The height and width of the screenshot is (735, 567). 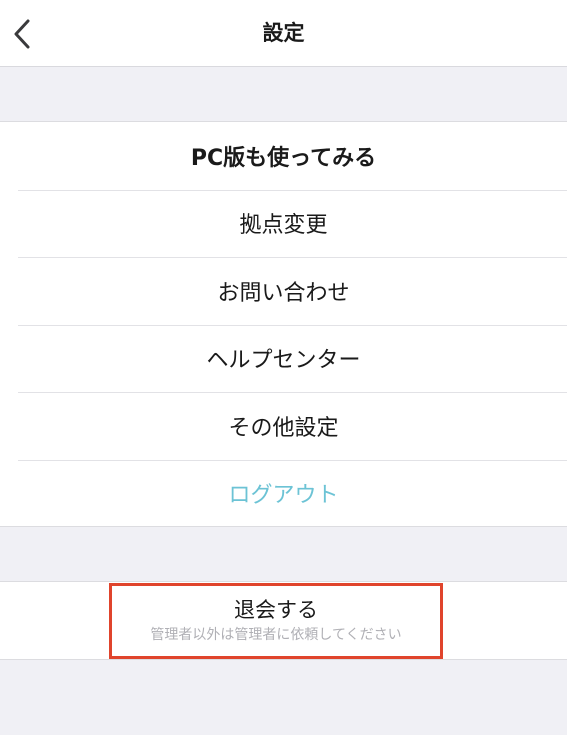 I want to click on menu-item-other-settings: その他設定, so click(x=283, y=426).